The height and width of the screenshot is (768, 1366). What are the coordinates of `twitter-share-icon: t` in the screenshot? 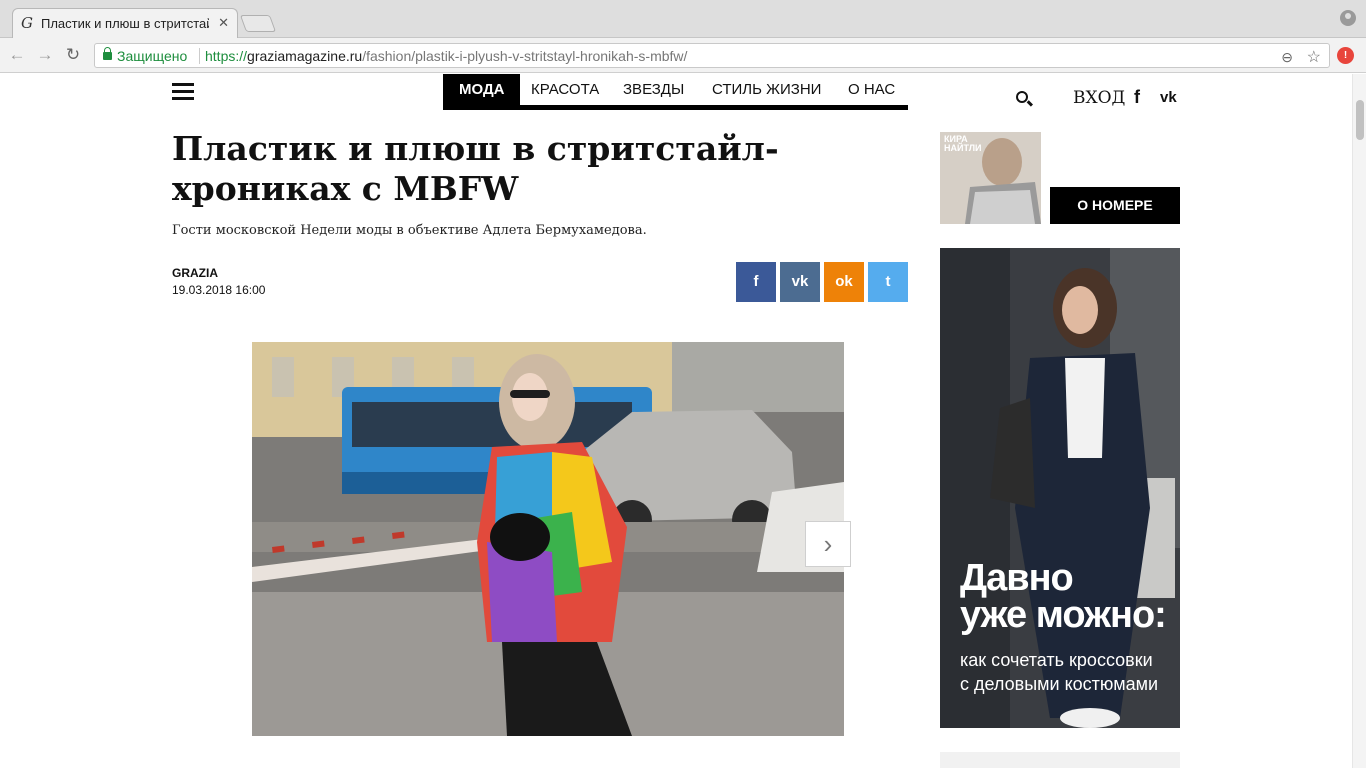 It's located at (888, 281).